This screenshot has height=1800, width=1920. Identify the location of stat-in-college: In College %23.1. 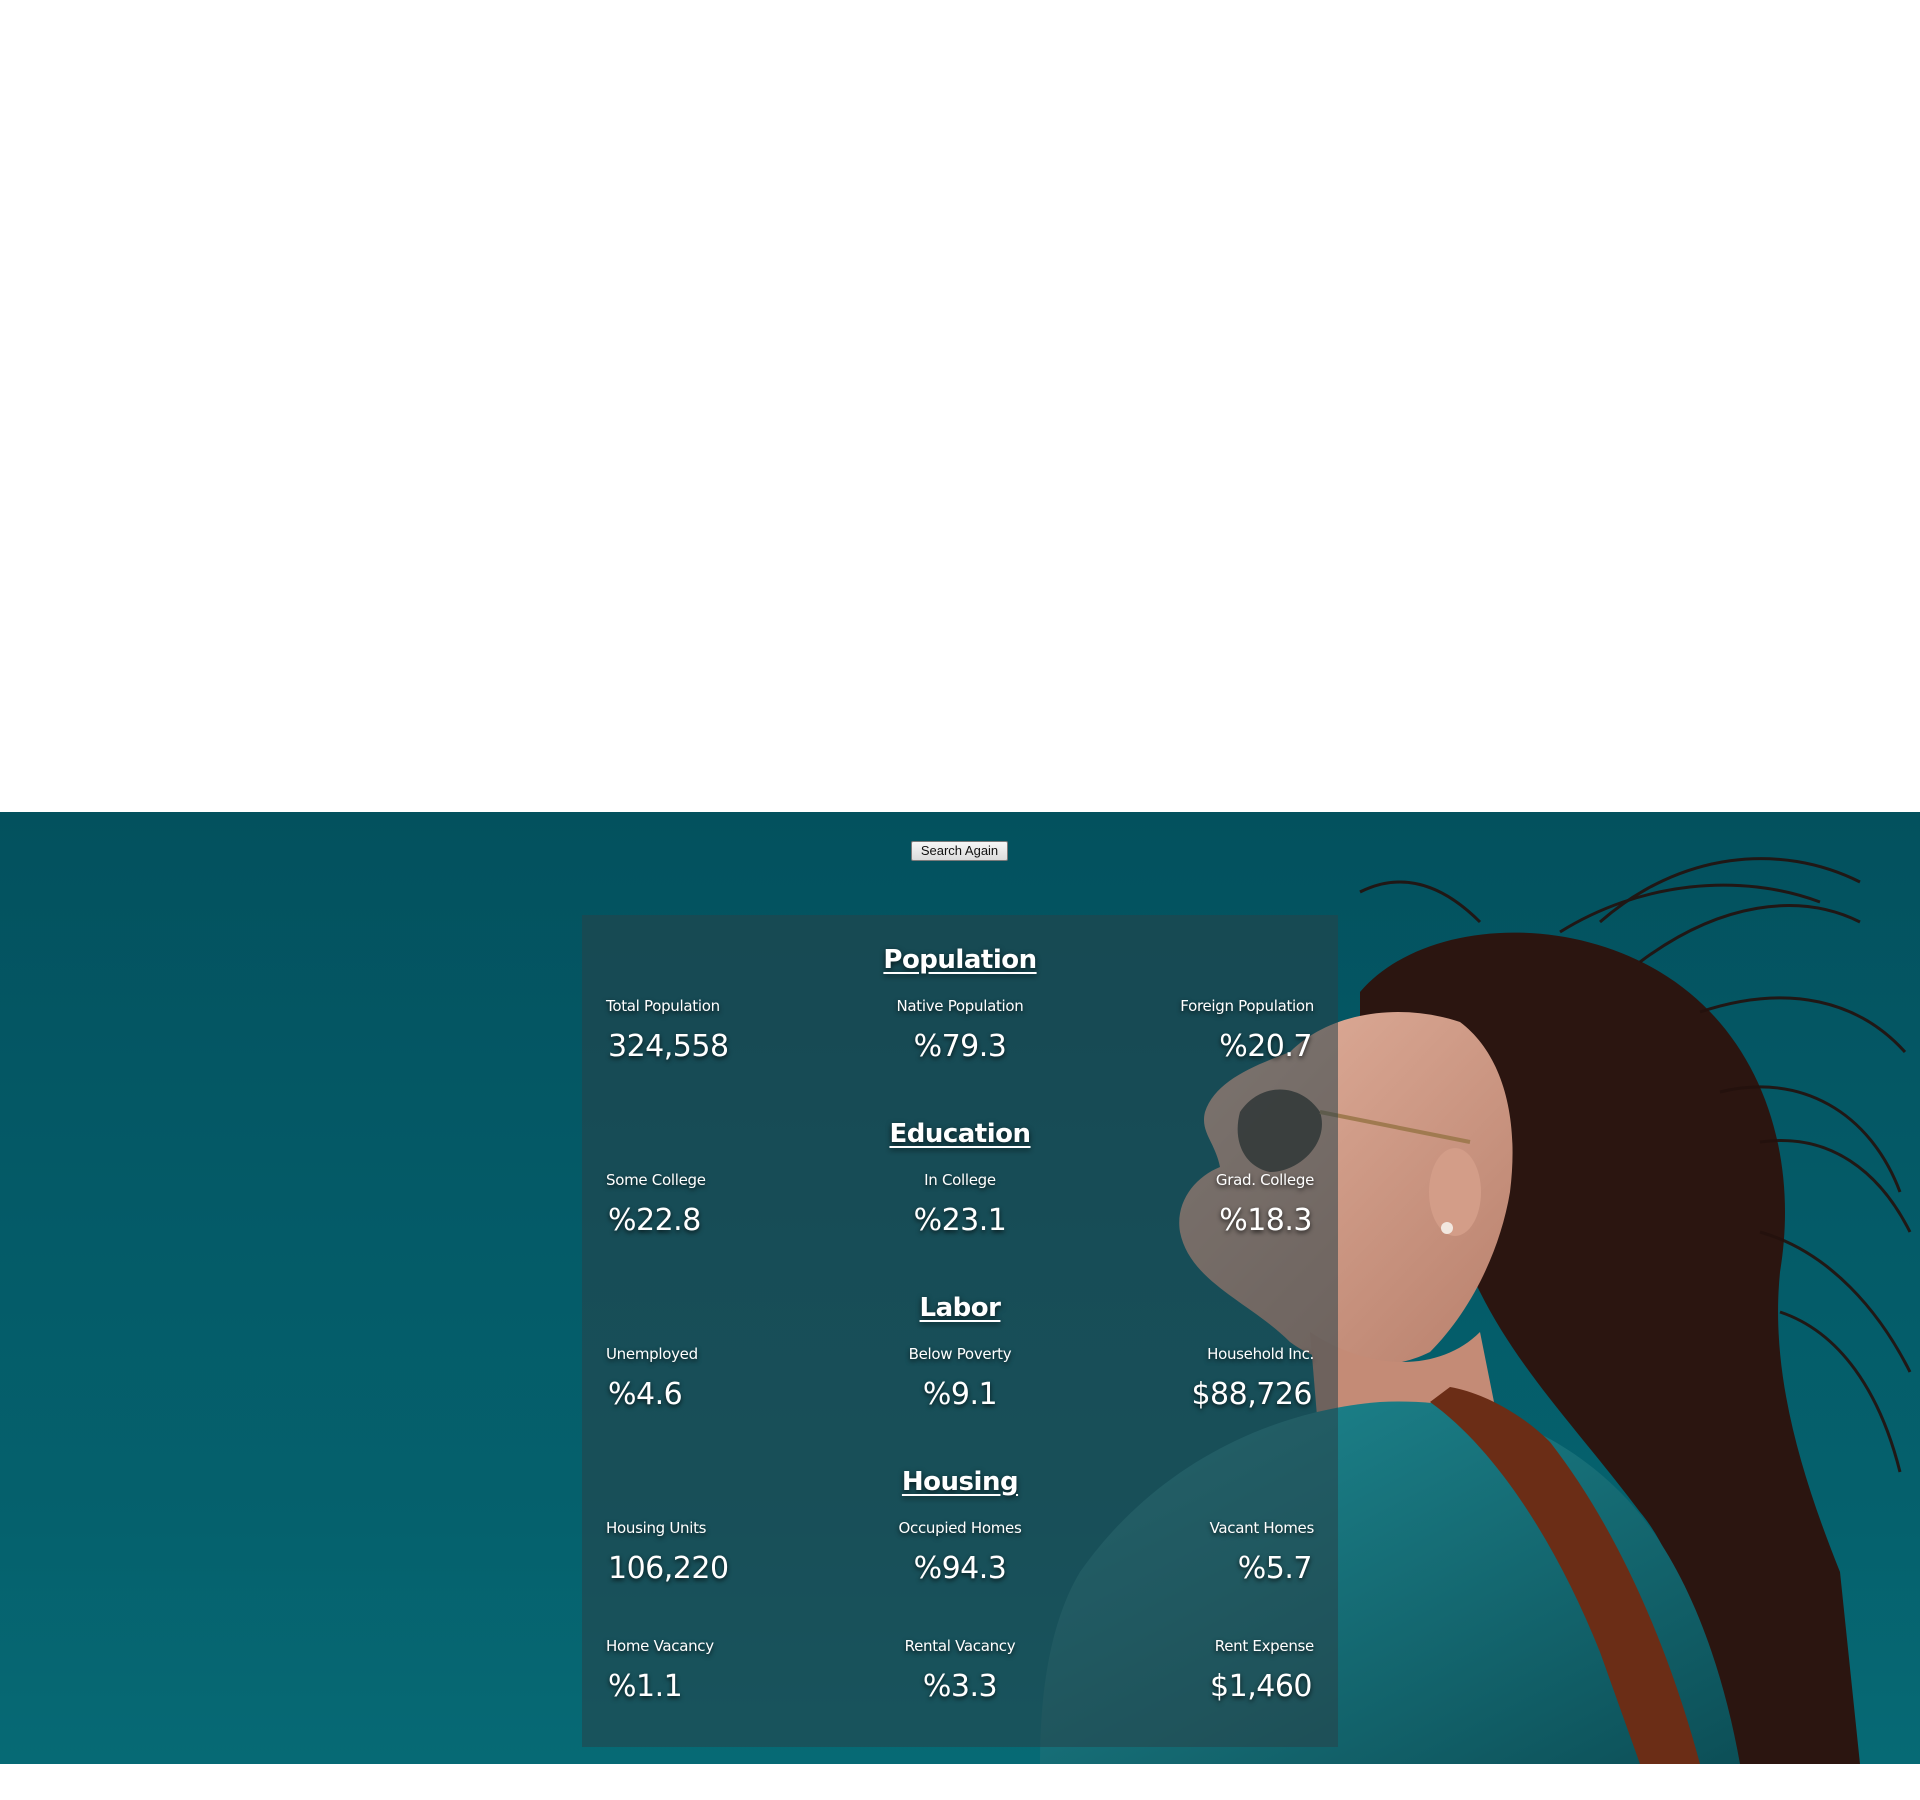
(960, 1204).